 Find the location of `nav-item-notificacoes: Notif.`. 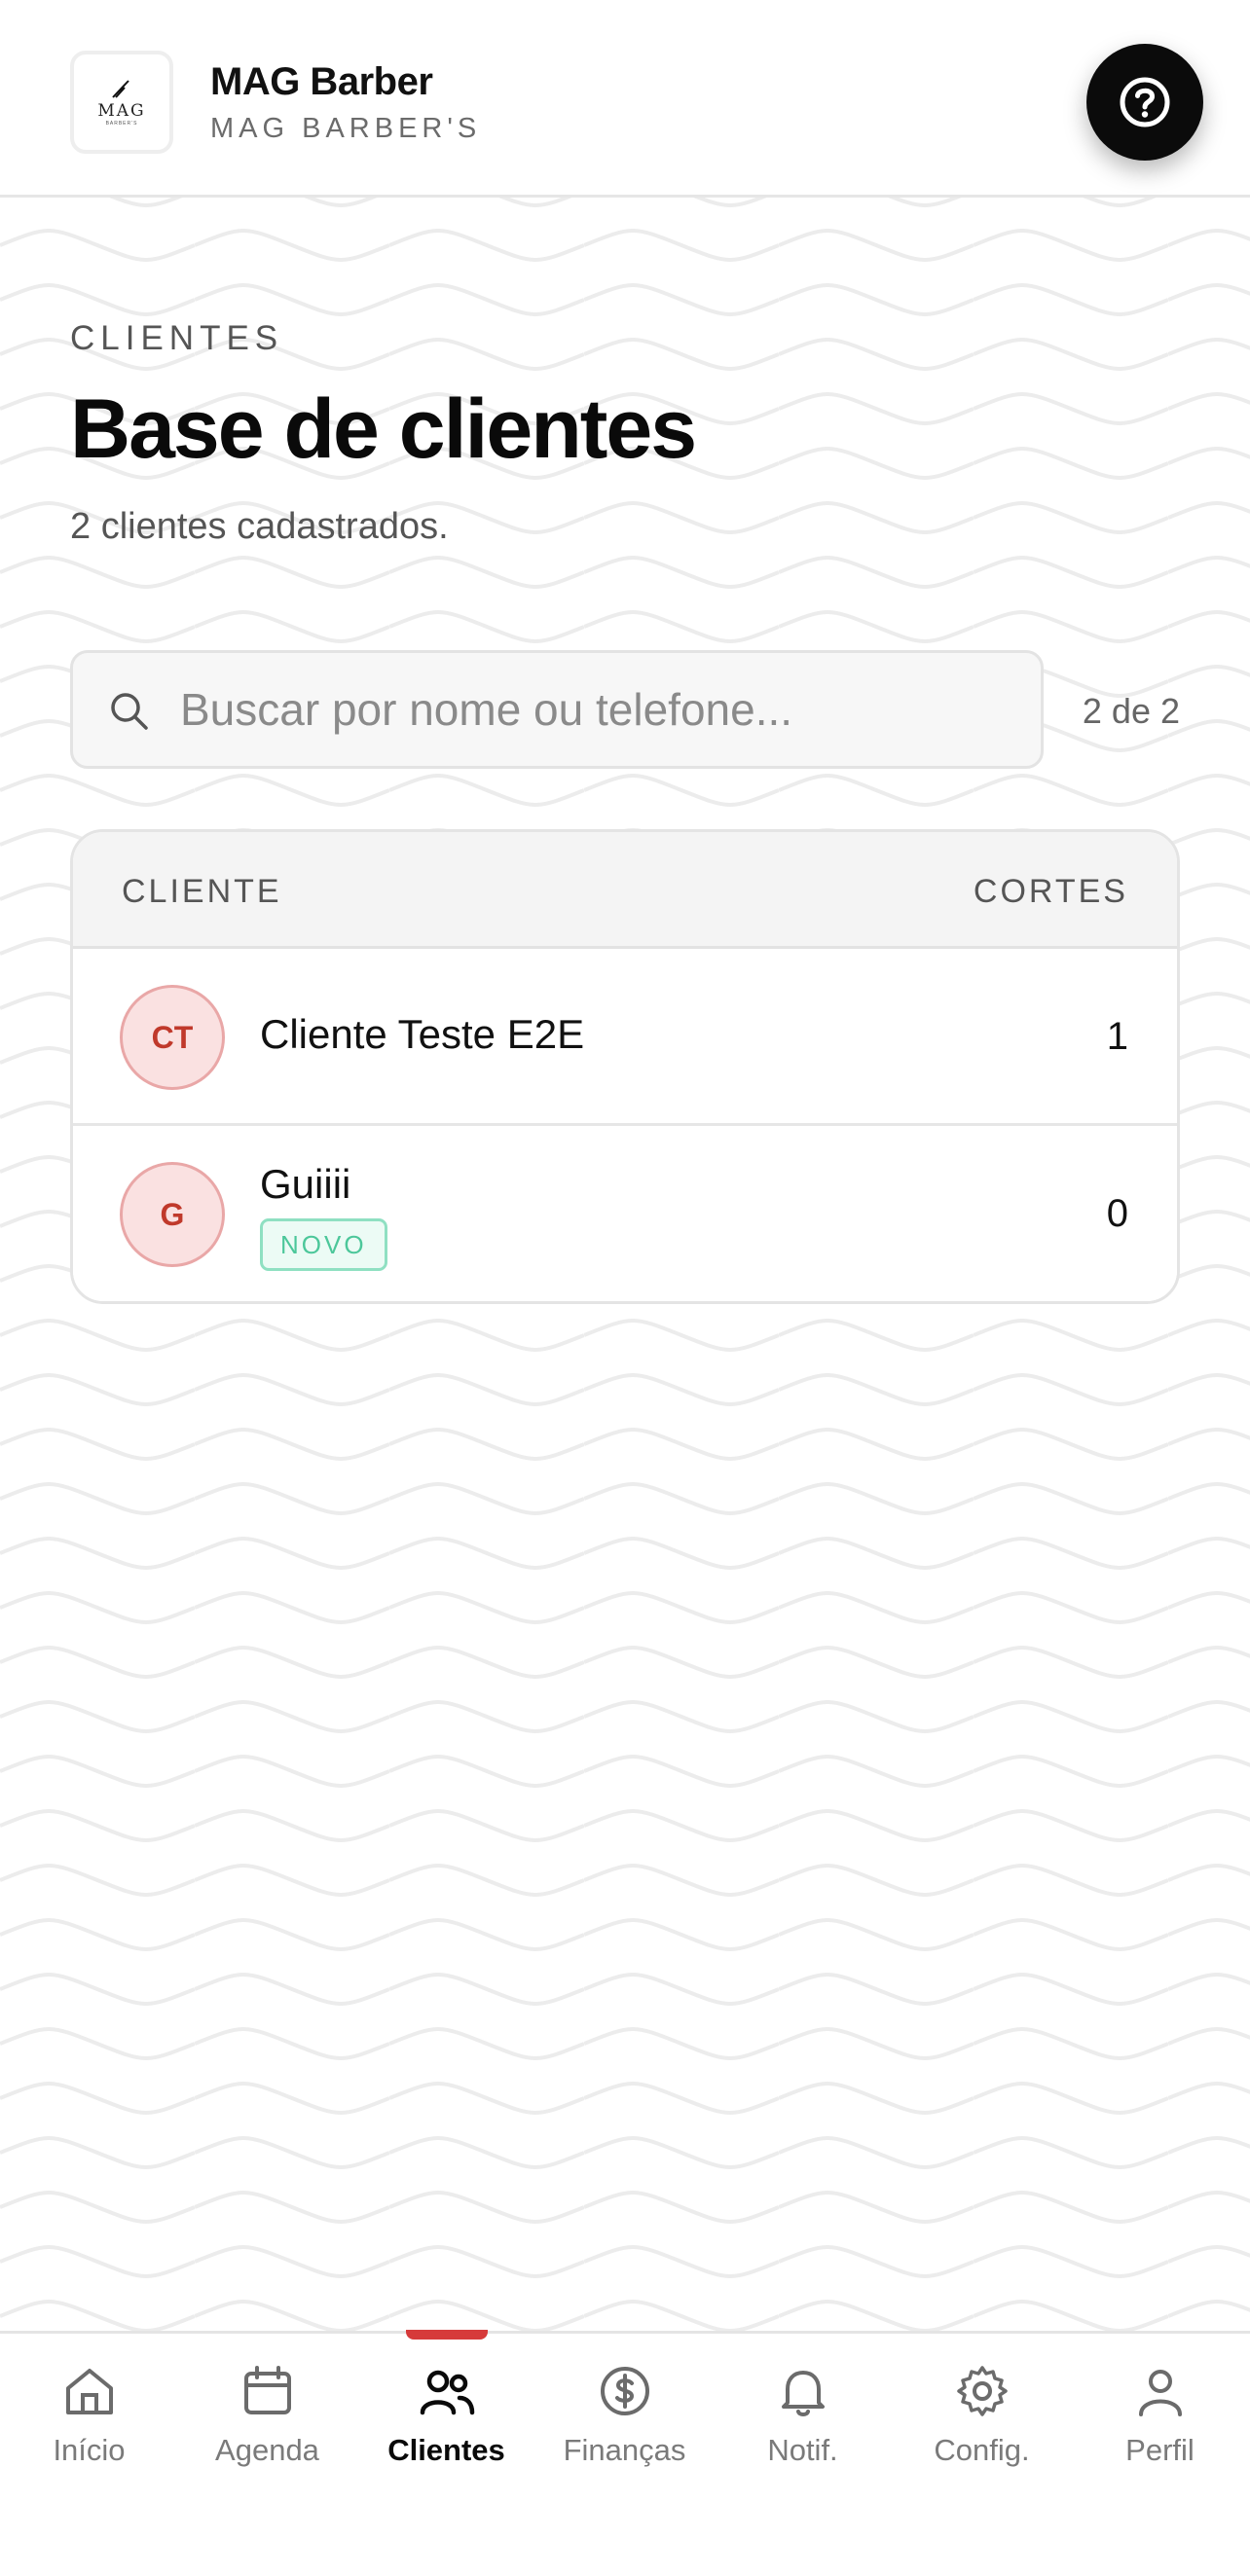

nav-item-notificacoes: Notif. is located at coordinates (803, 2411).